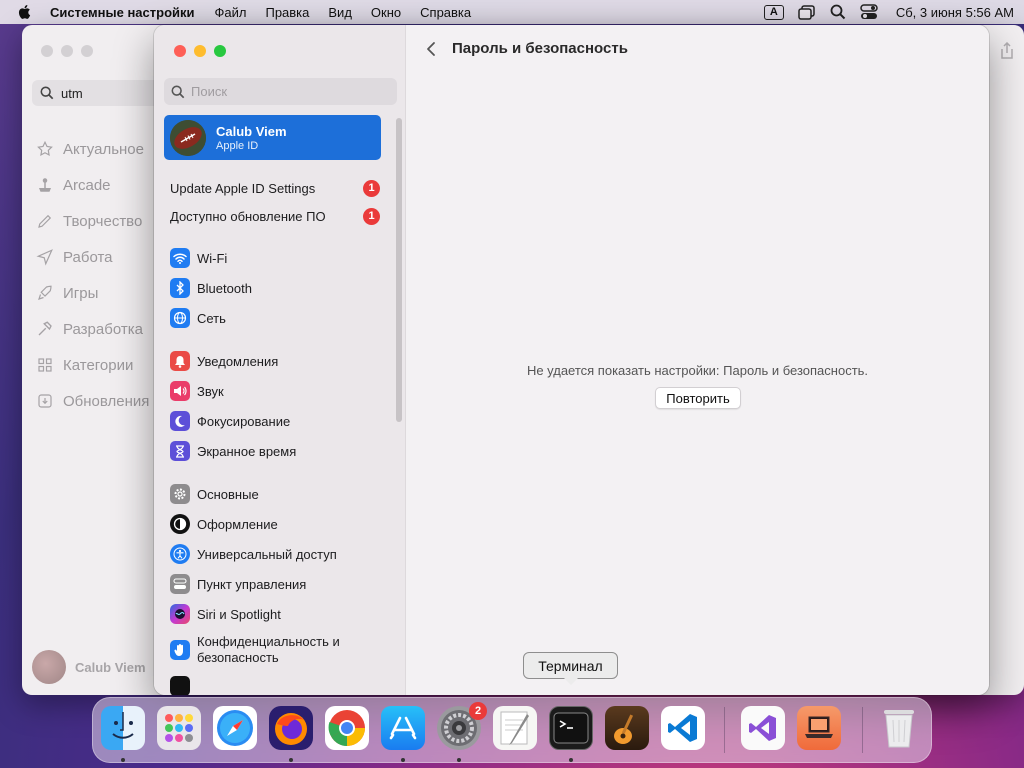  What do you see at coordinates (271, 554) in the screenshot?
I see `sidebar-item-accessibility: Универсальный доступ` at bounding box center [271, 554].